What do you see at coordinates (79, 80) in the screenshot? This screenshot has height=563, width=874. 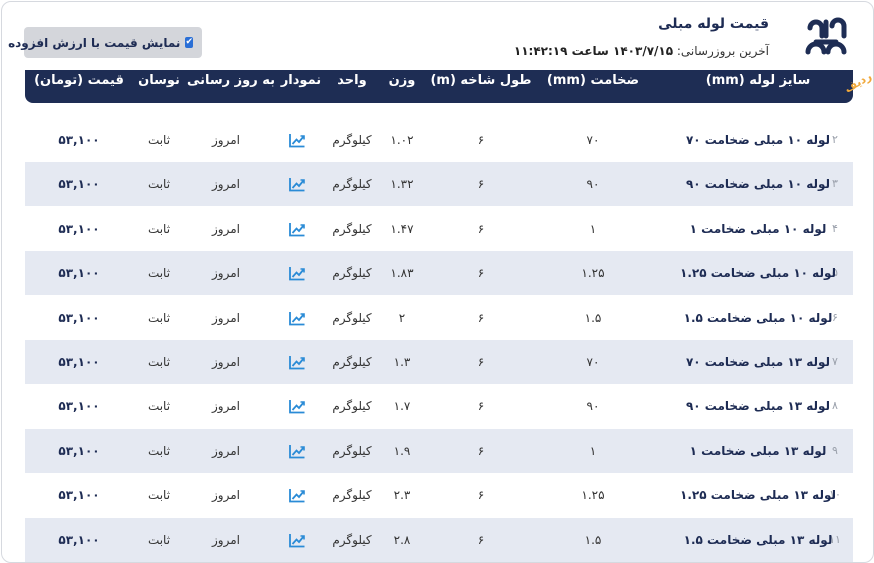 I see `column-header-price: قیمت (تومان)` at bounding box center [79, 80].